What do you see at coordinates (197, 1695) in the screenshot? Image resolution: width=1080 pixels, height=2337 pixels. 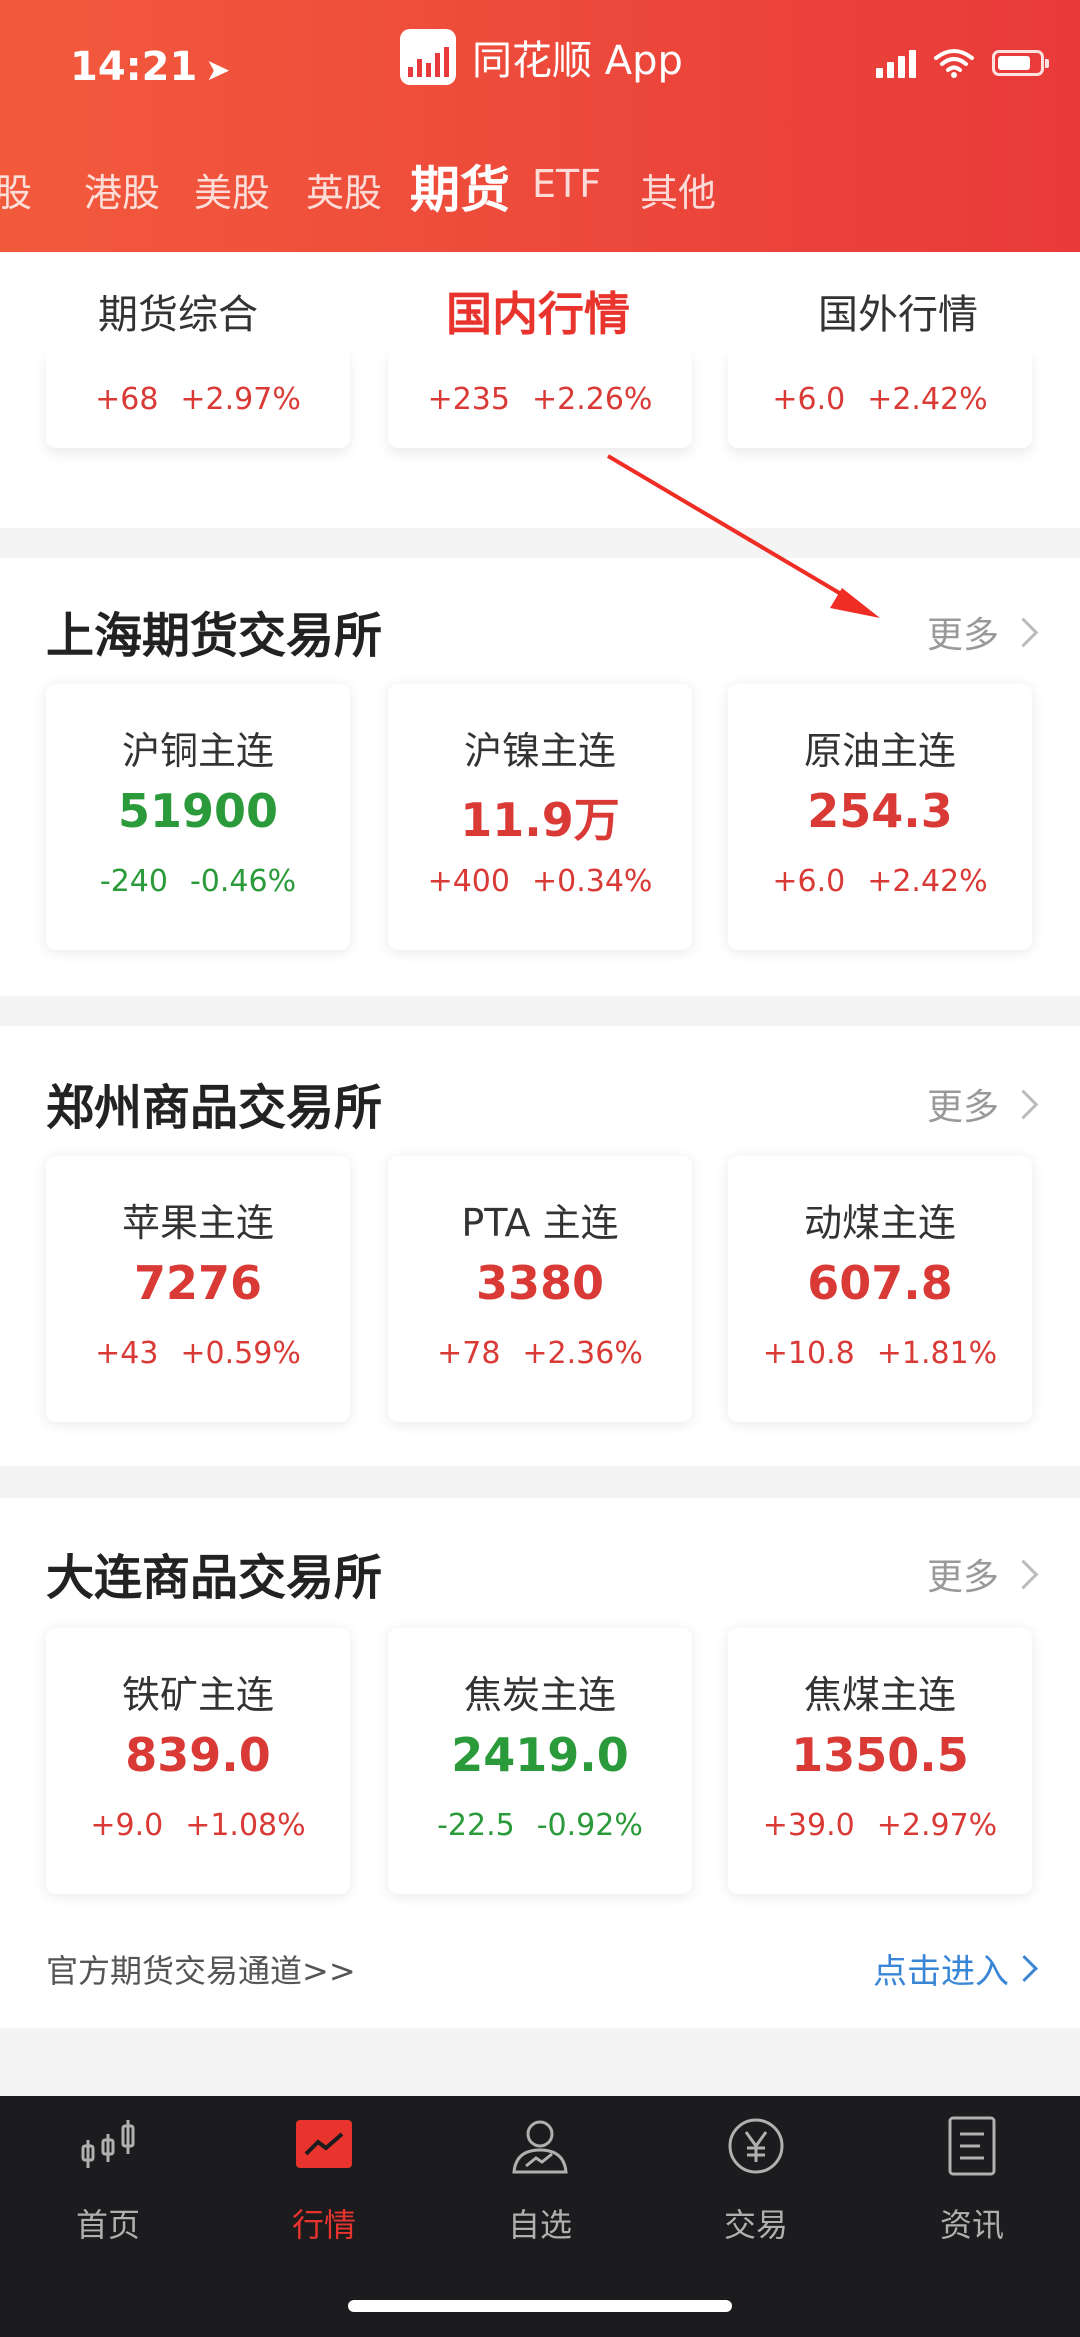 I see `card-name: 铁矿主连` at bounding box center [197, 1695].